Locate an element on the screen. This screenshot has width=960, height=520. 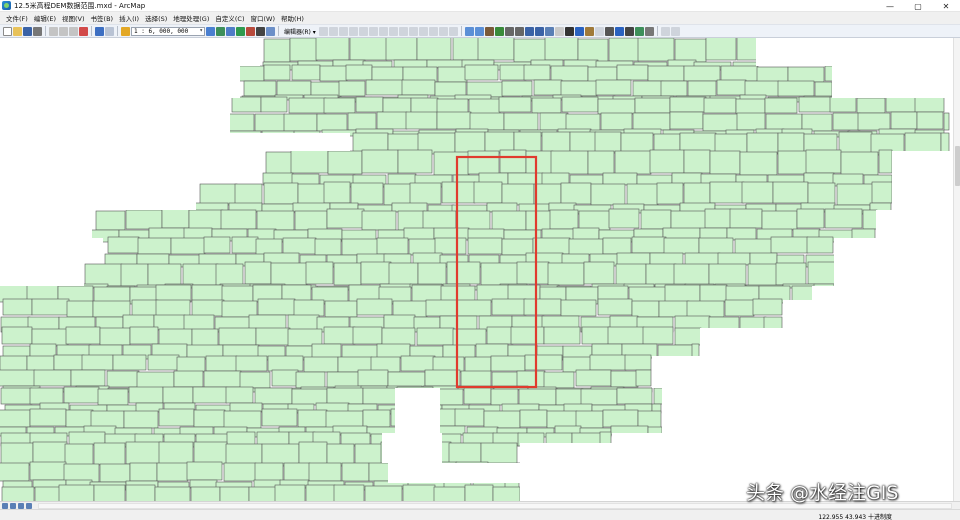
vertical-scrollbar-thumb is located at coordinates (957, 166).